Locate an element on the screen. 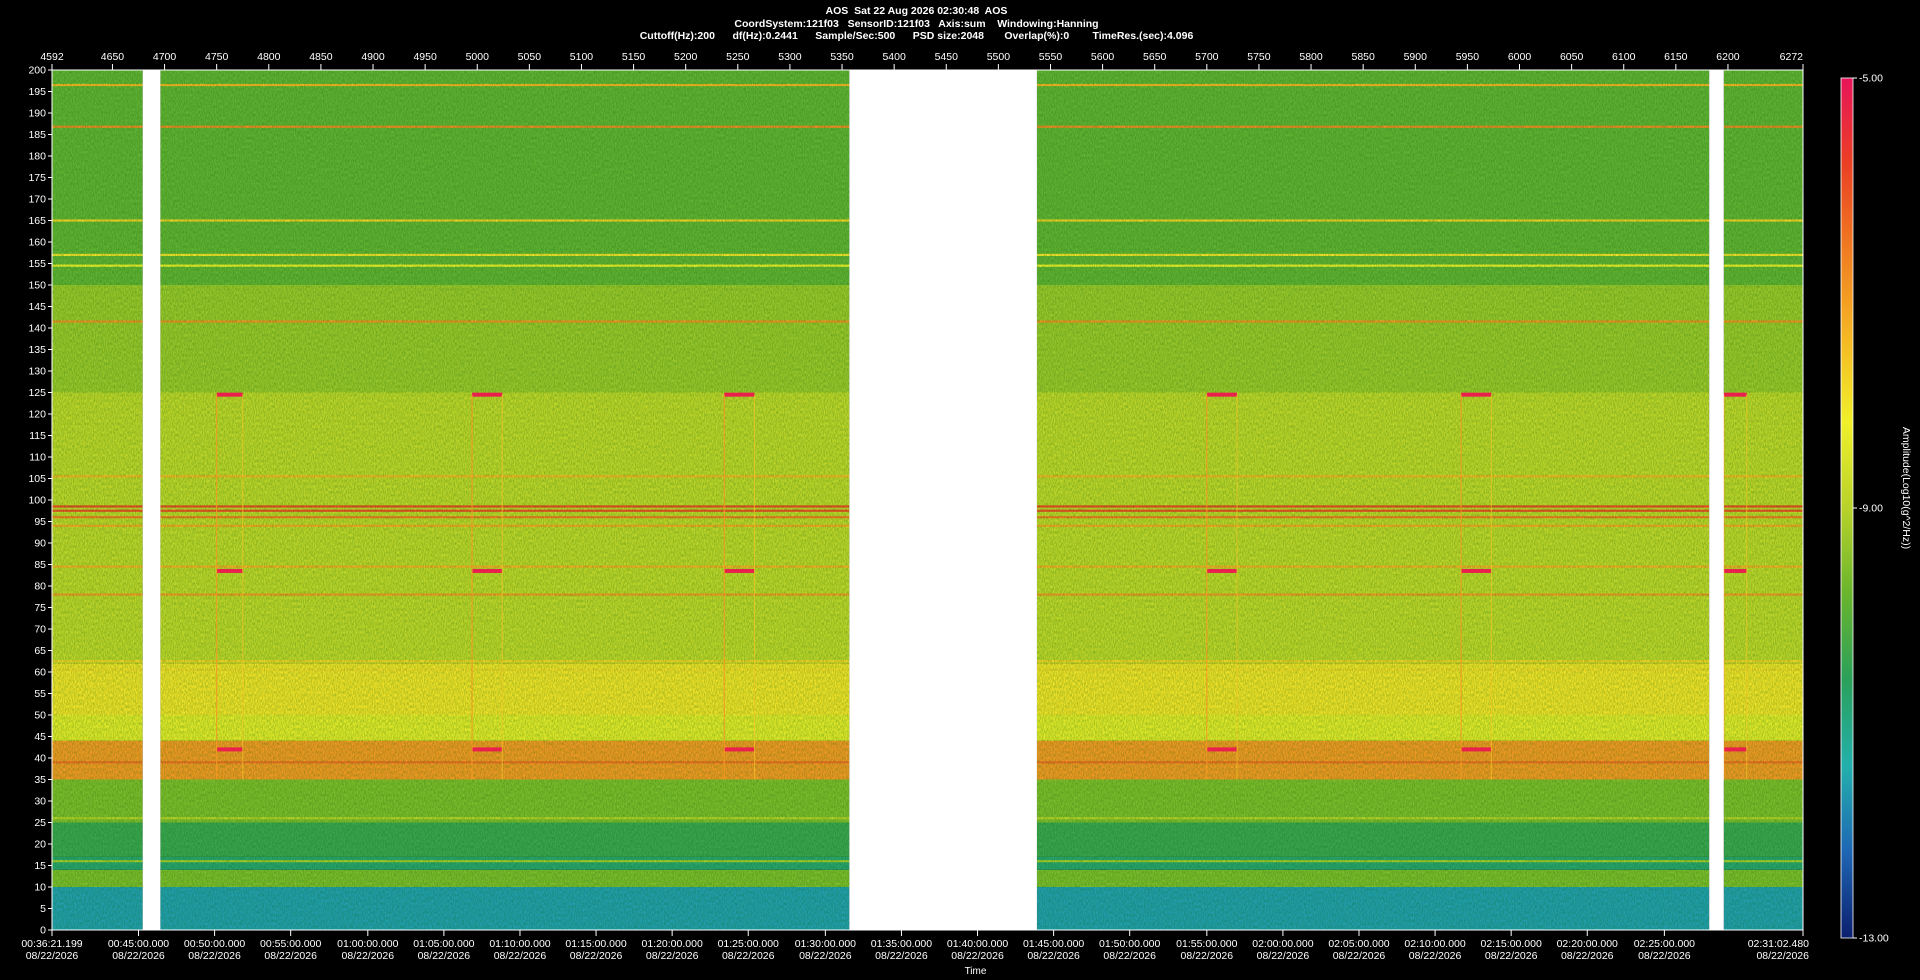 The image size is (1920, 980). colorbar-gradient is located at coordinates (1847, 508).